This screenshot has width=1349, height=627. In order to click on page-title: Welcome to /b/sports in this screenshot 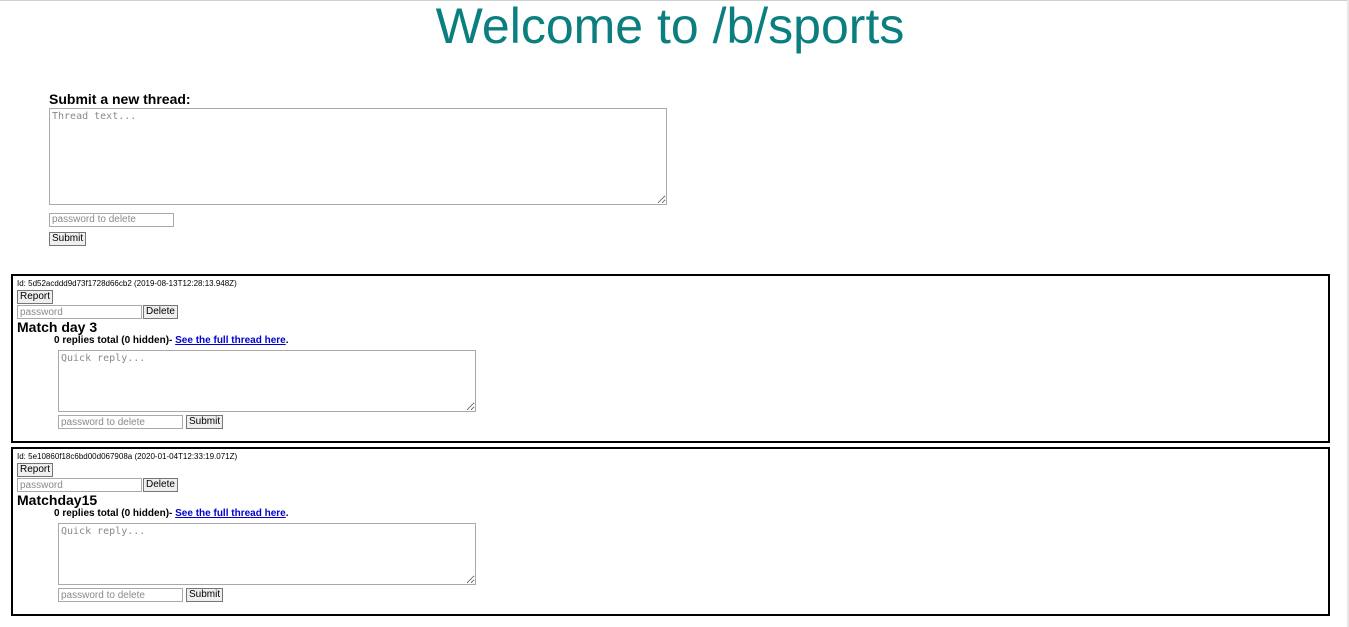, I will do `click(670, 27)`.